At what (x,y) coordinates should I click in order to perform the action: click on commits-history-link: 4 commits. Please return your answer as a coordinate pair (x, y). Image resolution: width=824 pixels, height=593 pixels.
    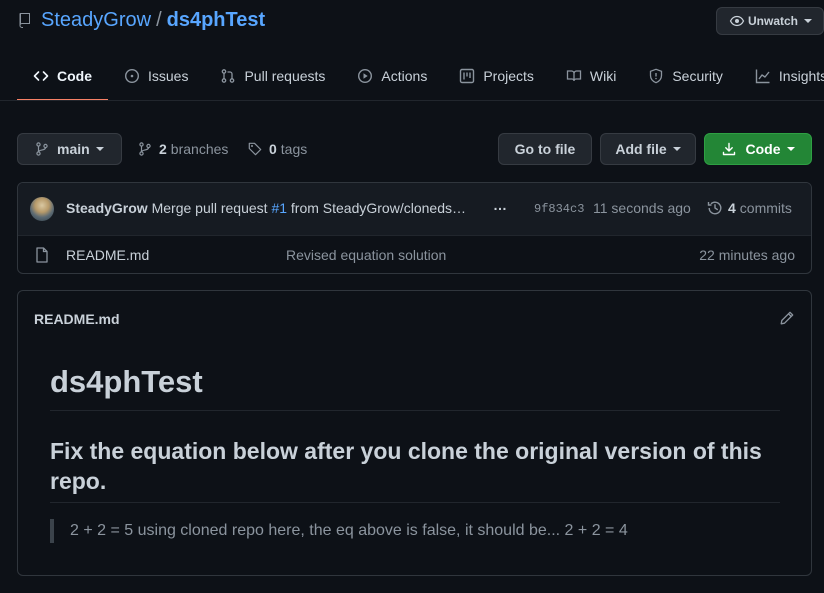
    Looking at the image, I should click on (749, 208).